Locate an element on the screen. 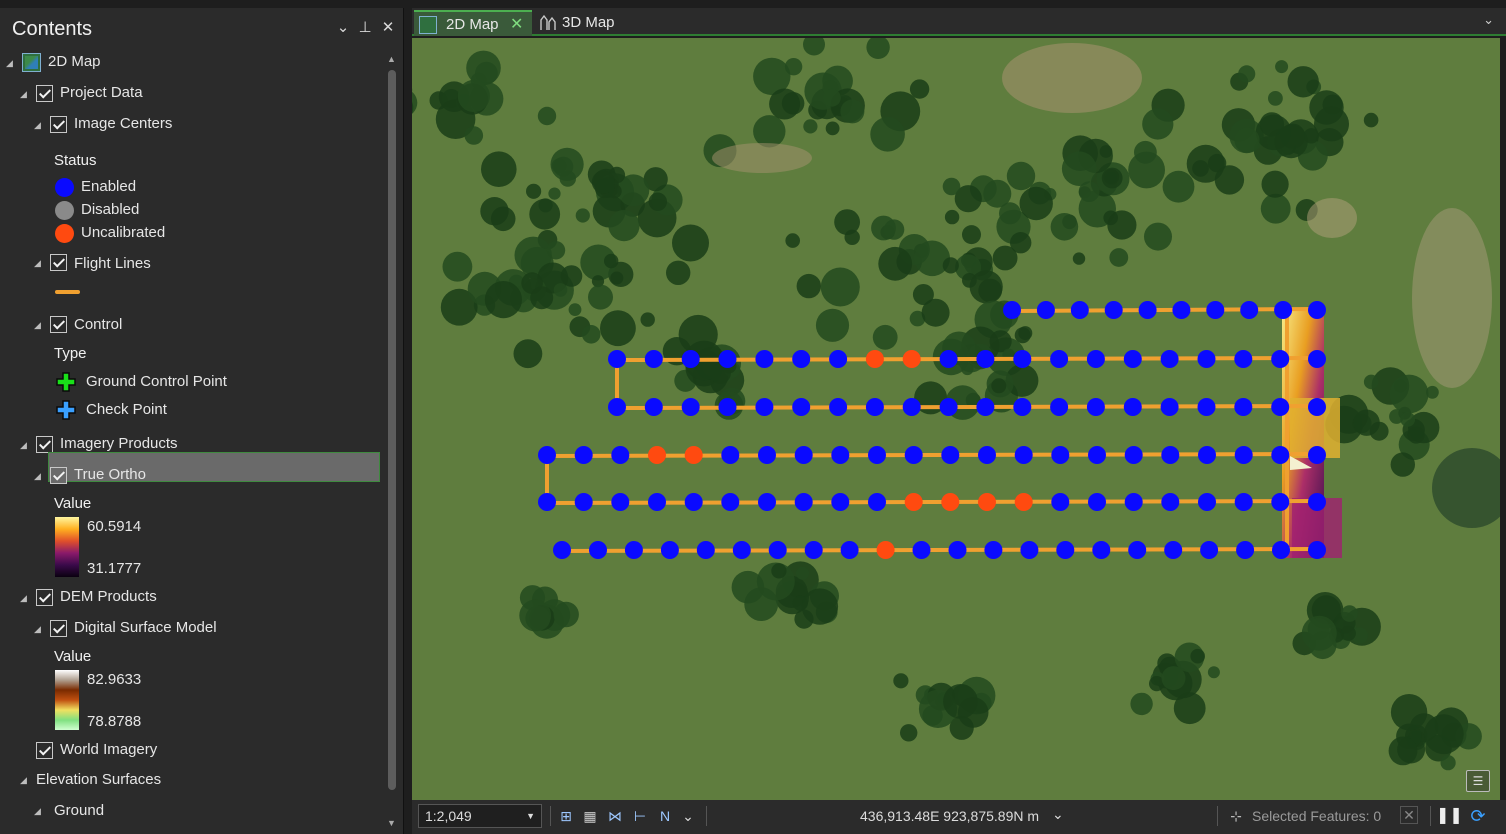  expand-imagery-products-triangle-icon: ◢ is located at coordinates (25, 445).